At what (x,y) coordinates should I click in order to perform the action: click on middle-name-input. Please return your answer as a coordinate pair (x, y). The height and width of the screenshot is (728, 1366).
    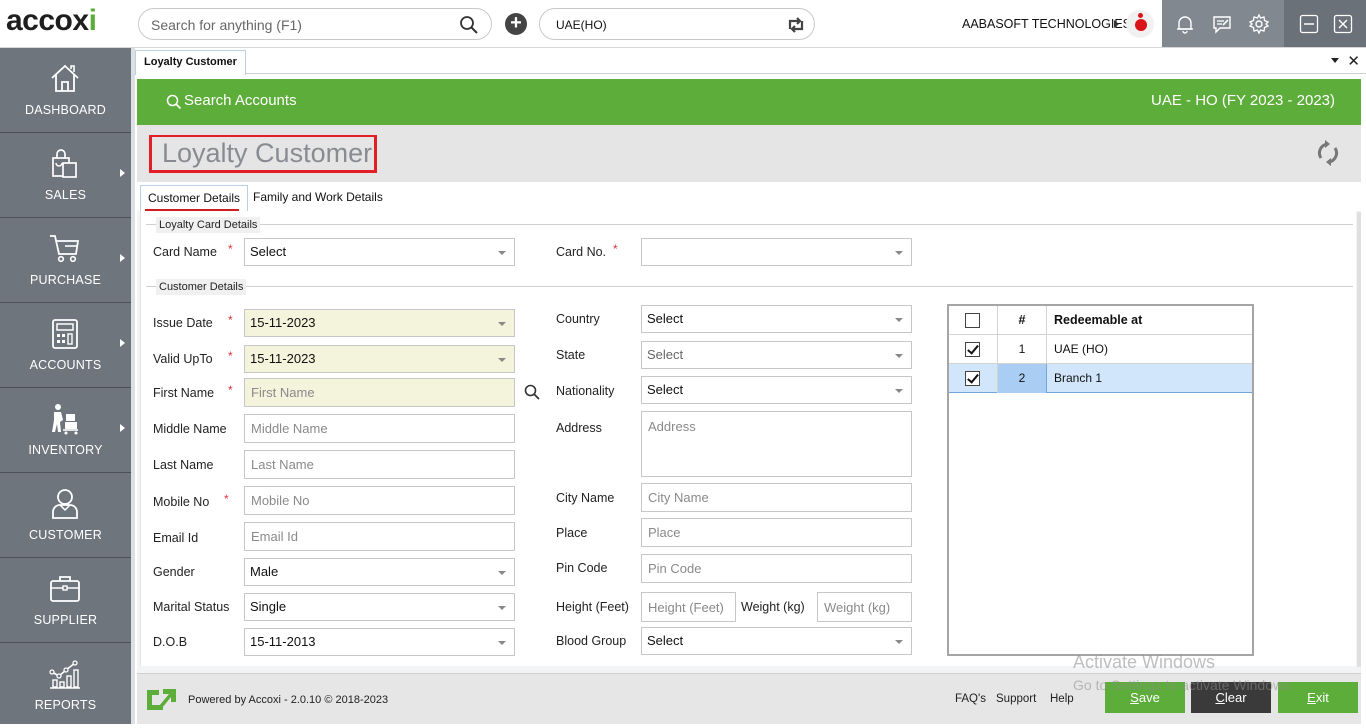
    Looking at the image, I should click on (379, 428).